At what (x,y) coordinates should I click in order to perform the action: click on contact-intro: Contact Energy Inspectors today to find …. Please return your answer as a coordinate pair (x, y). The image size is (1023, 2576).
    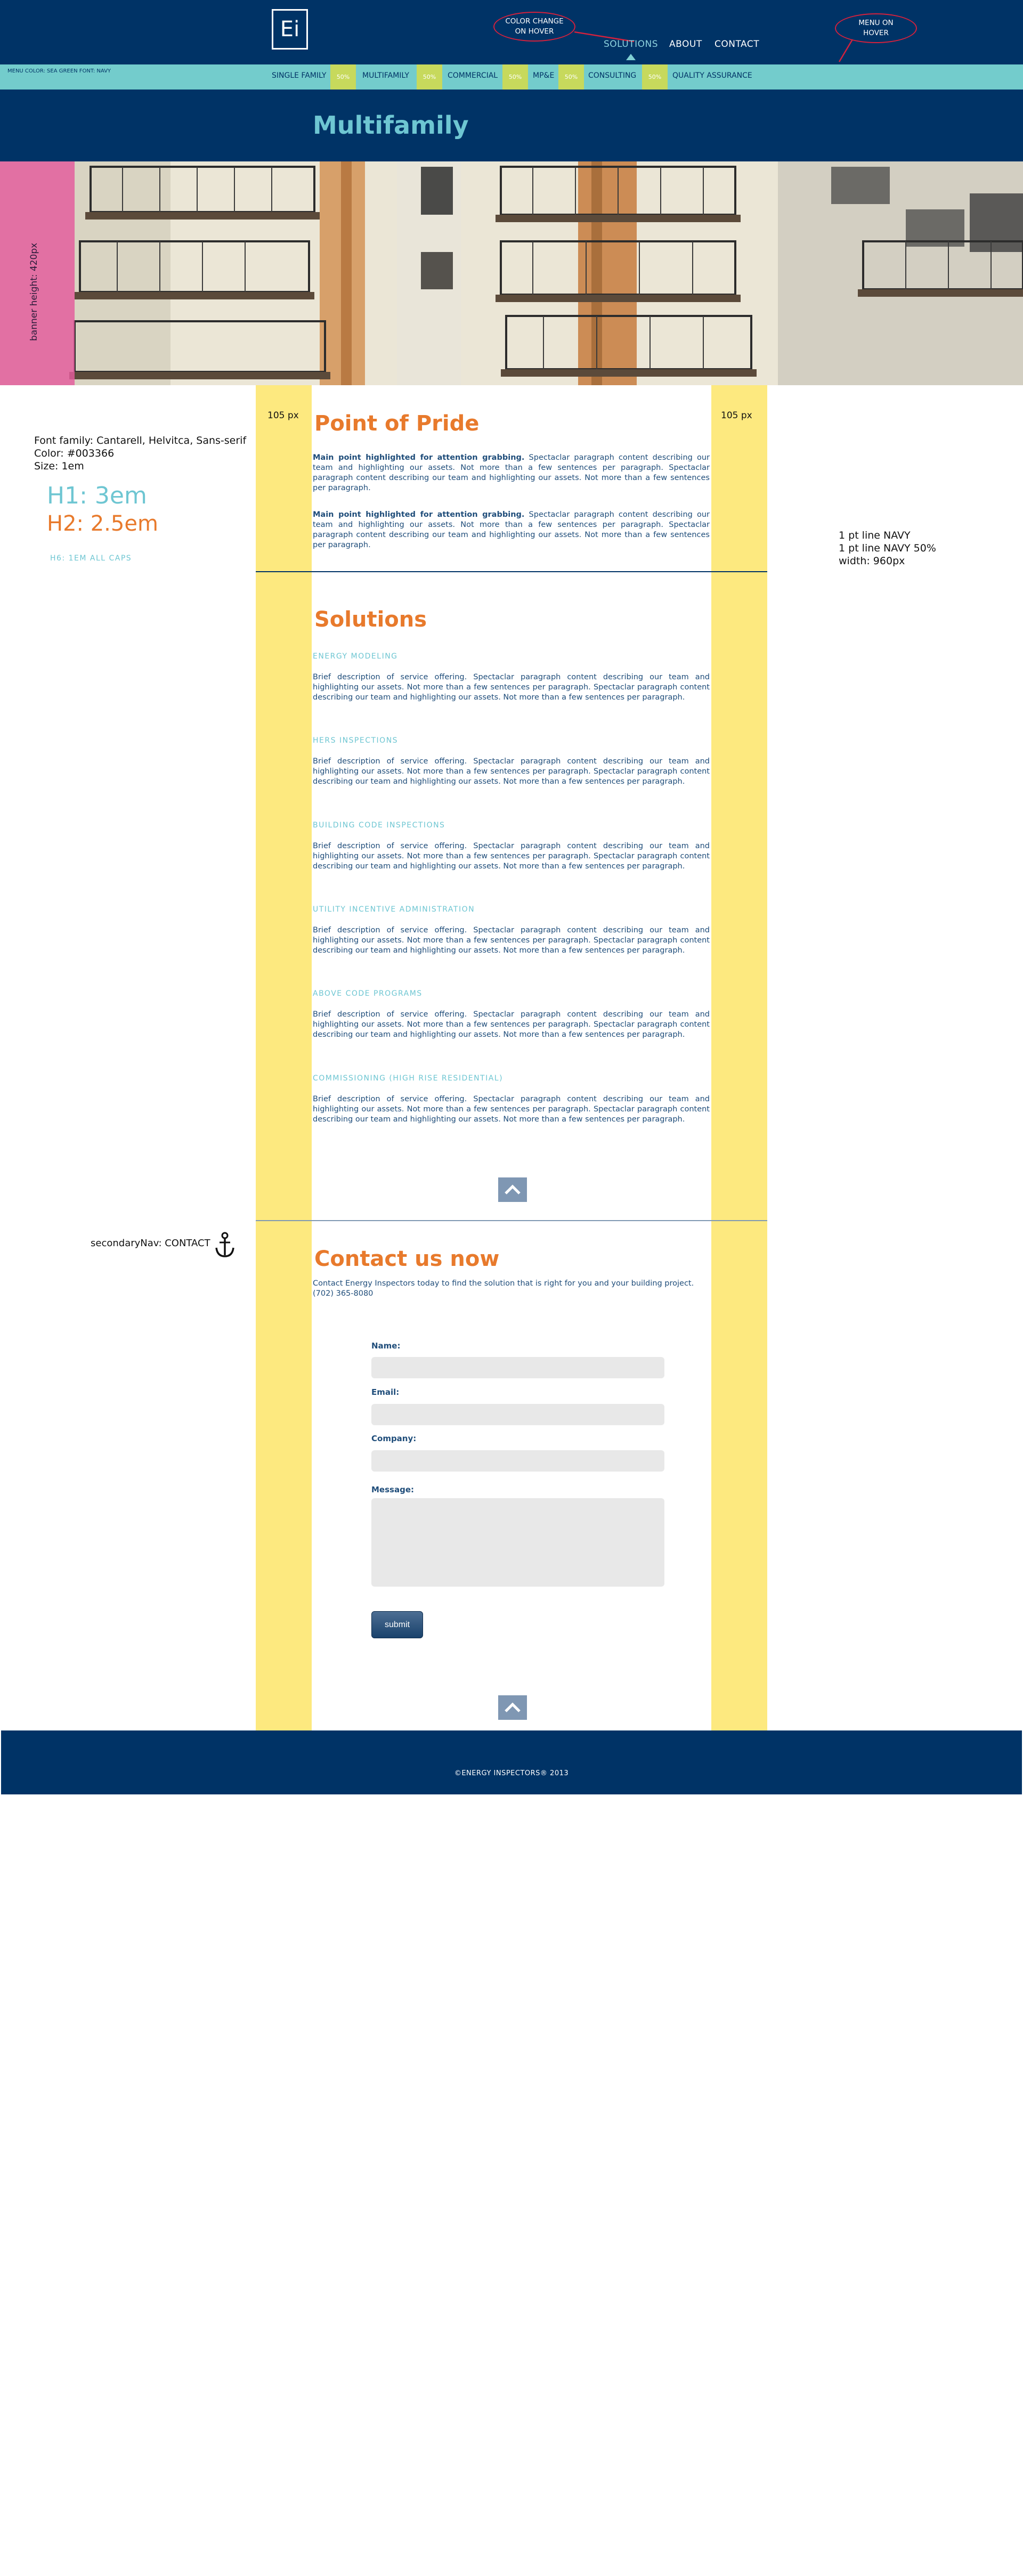
    Looking at the image, I should click on (503, 1283).